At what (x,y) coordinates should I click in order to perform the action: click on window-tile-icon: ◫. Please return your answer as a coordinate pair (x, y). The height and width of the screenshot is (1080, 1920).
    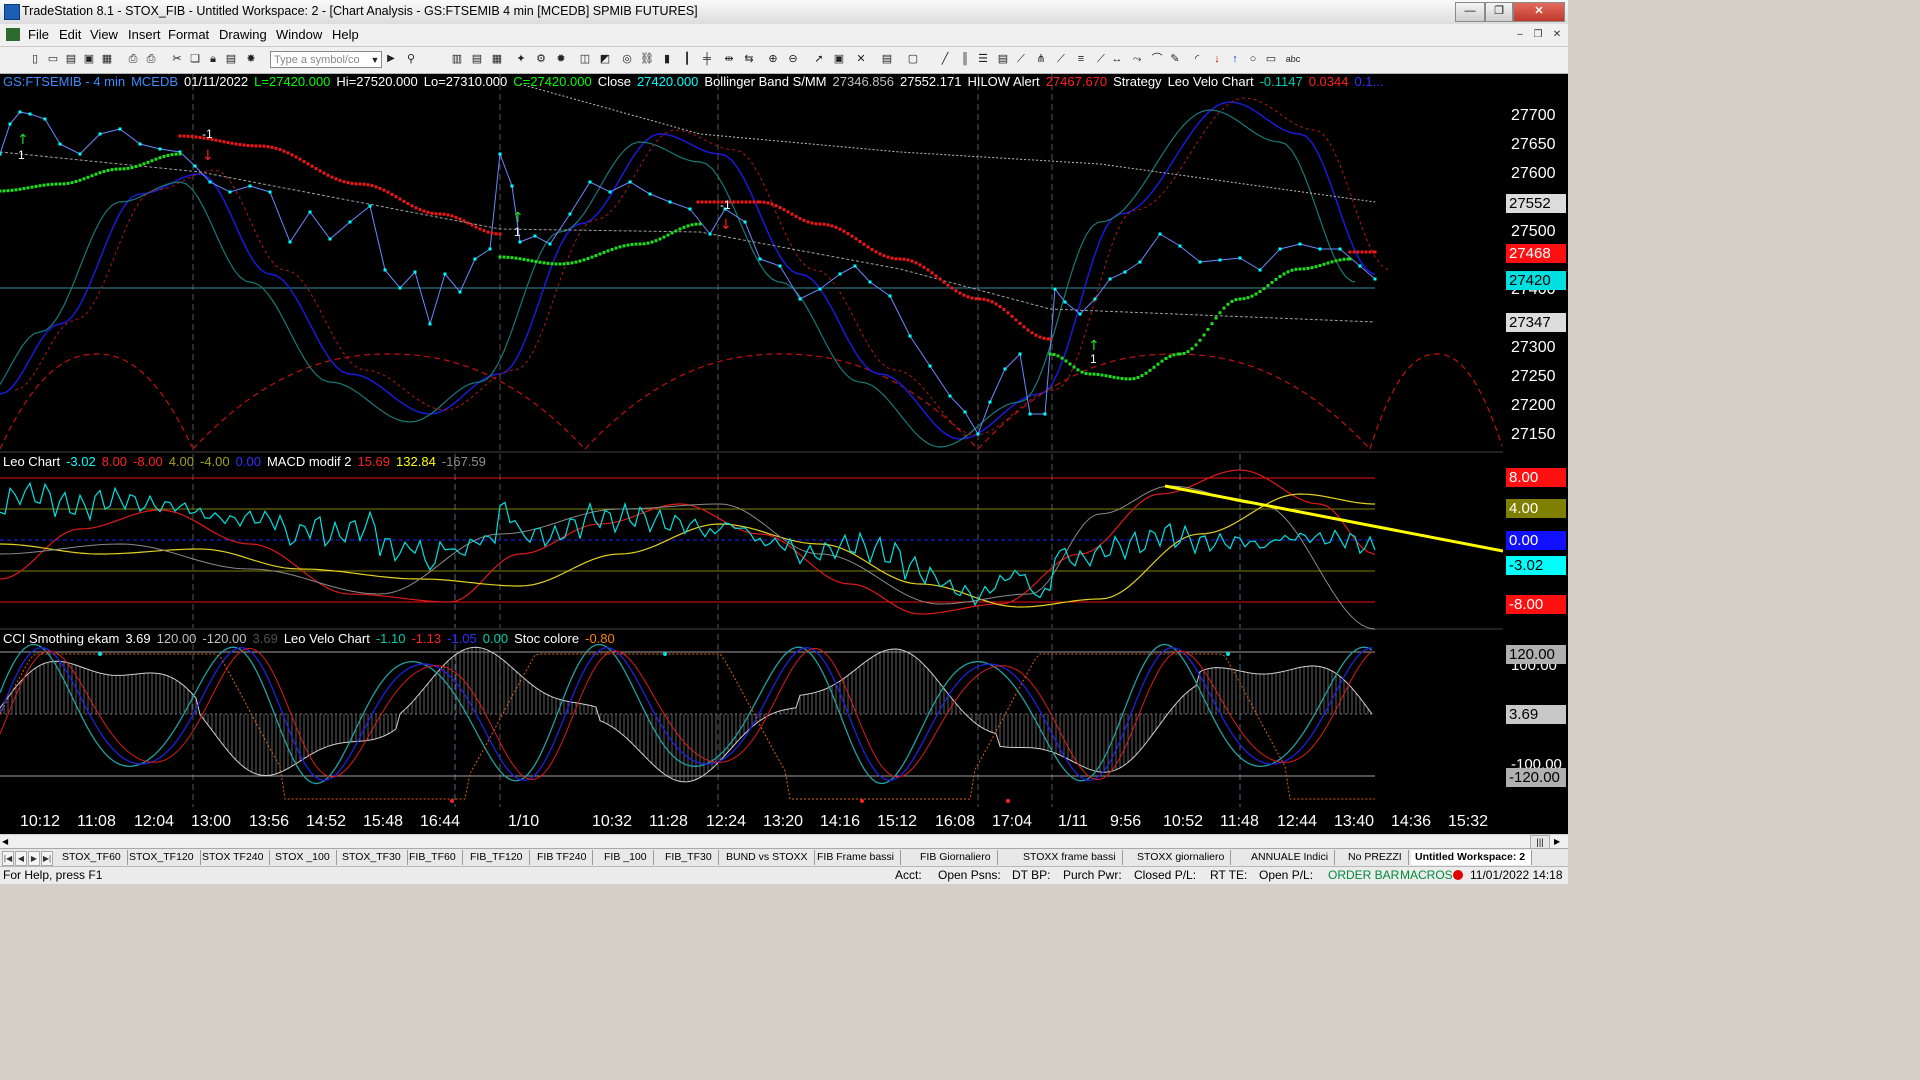
    Looking at the image, I should click on (585, 59).